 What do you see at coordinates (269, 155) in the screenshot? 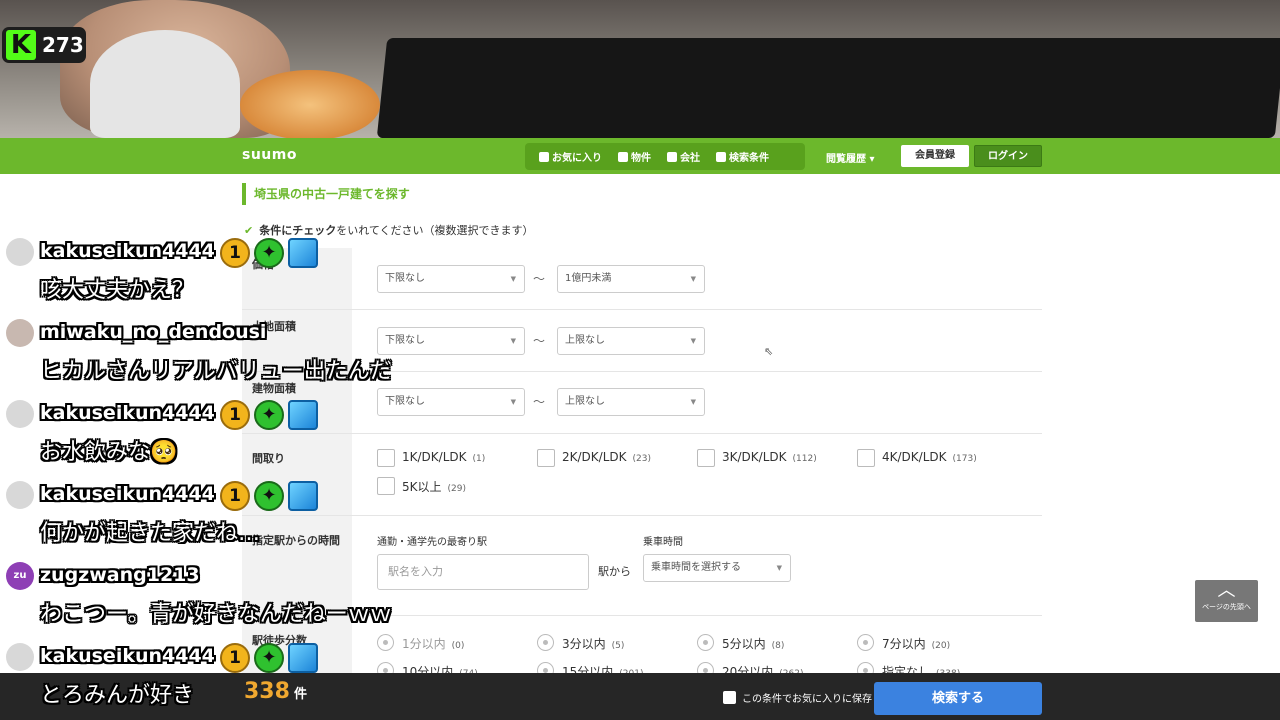
I see `suumo-logo: suumo` at bounding box center [269, 155].